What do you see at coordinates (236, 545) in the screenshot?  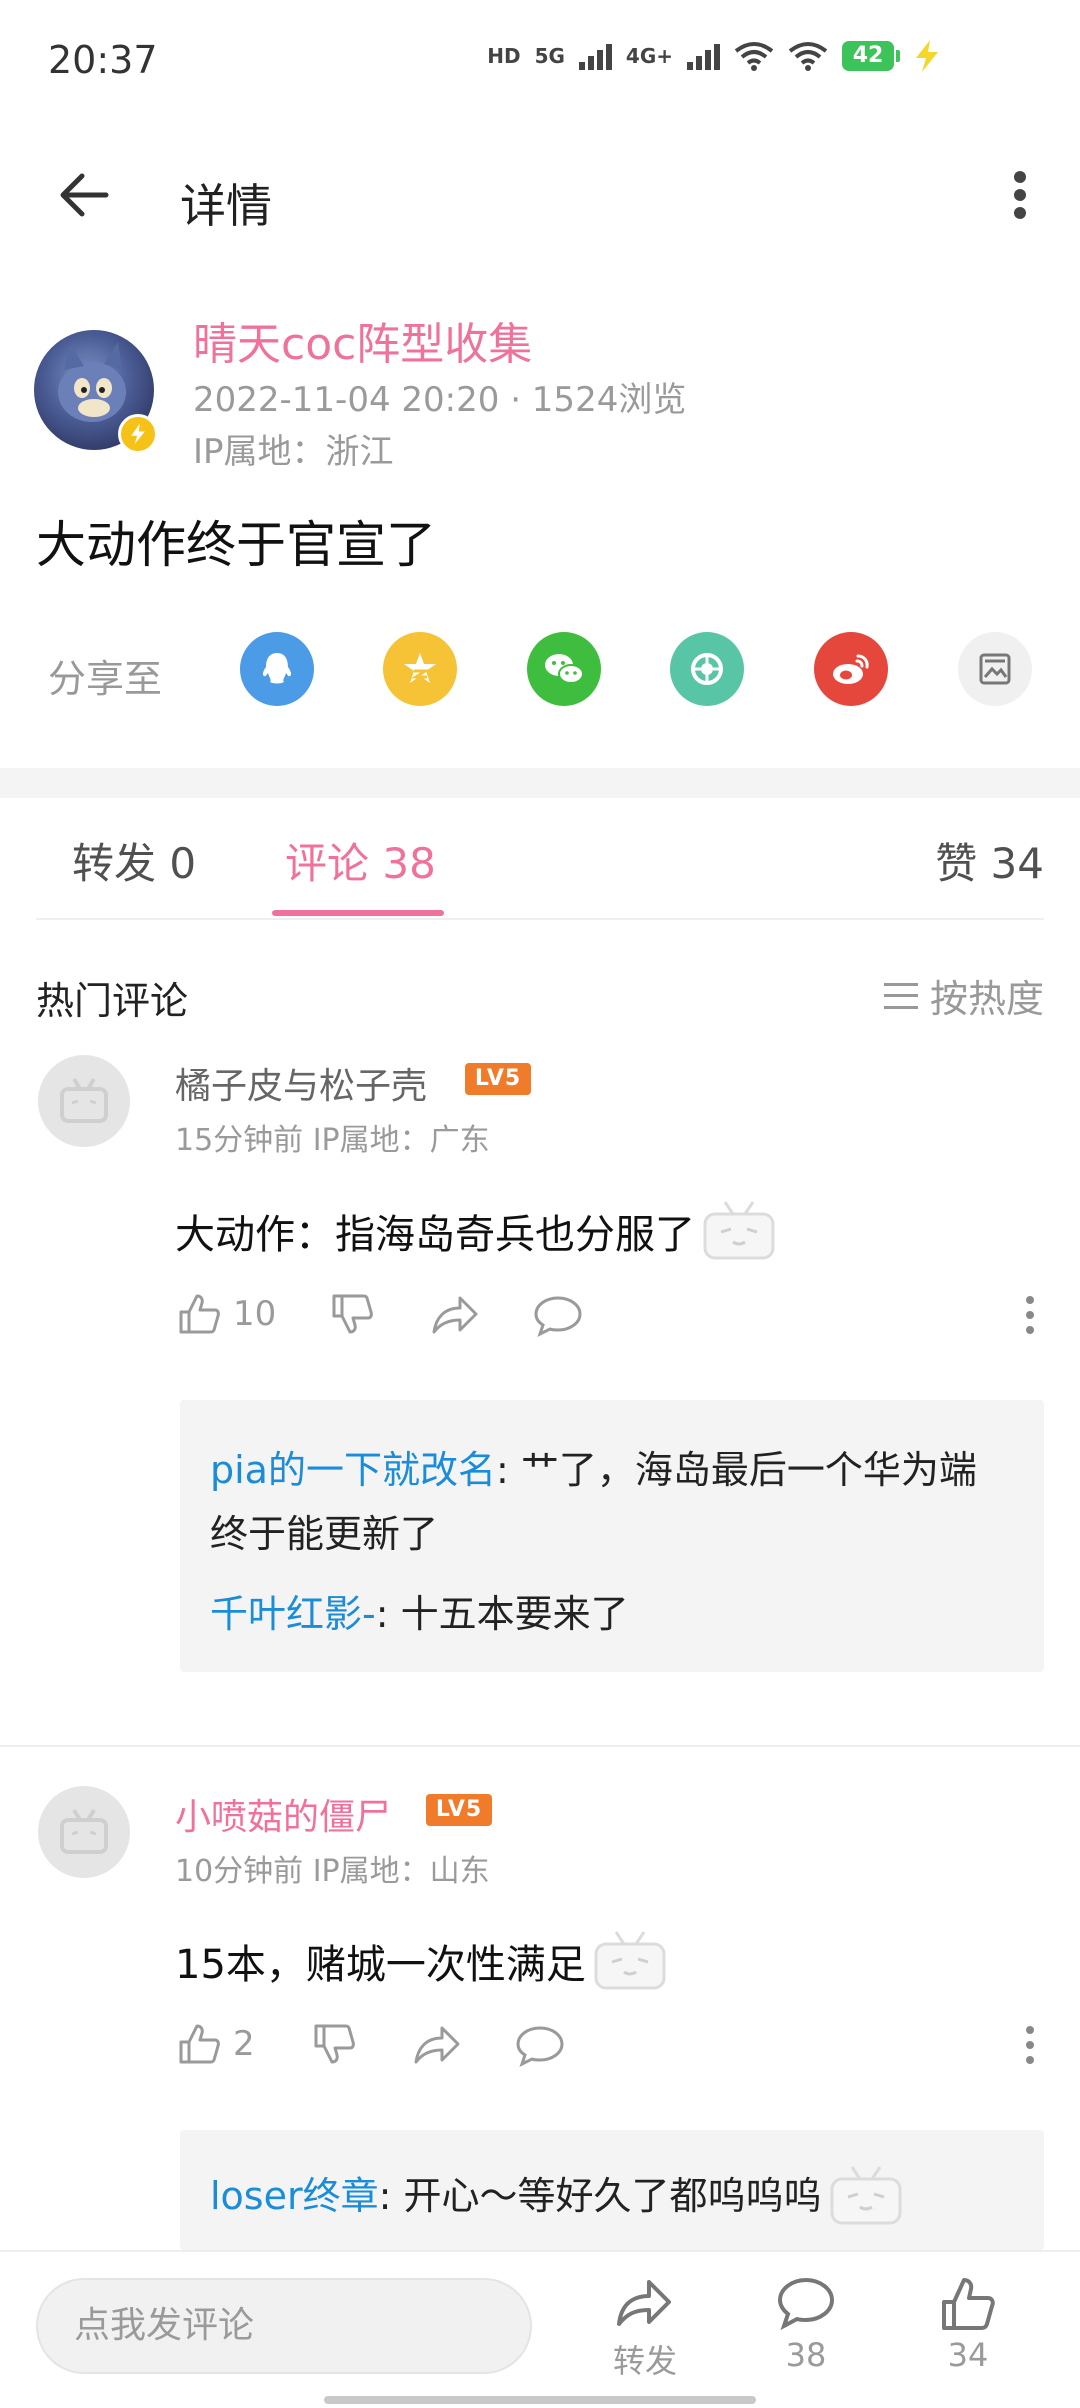 I see `post-body: 大动作终于官宣了` at bounding box center [236, 545].